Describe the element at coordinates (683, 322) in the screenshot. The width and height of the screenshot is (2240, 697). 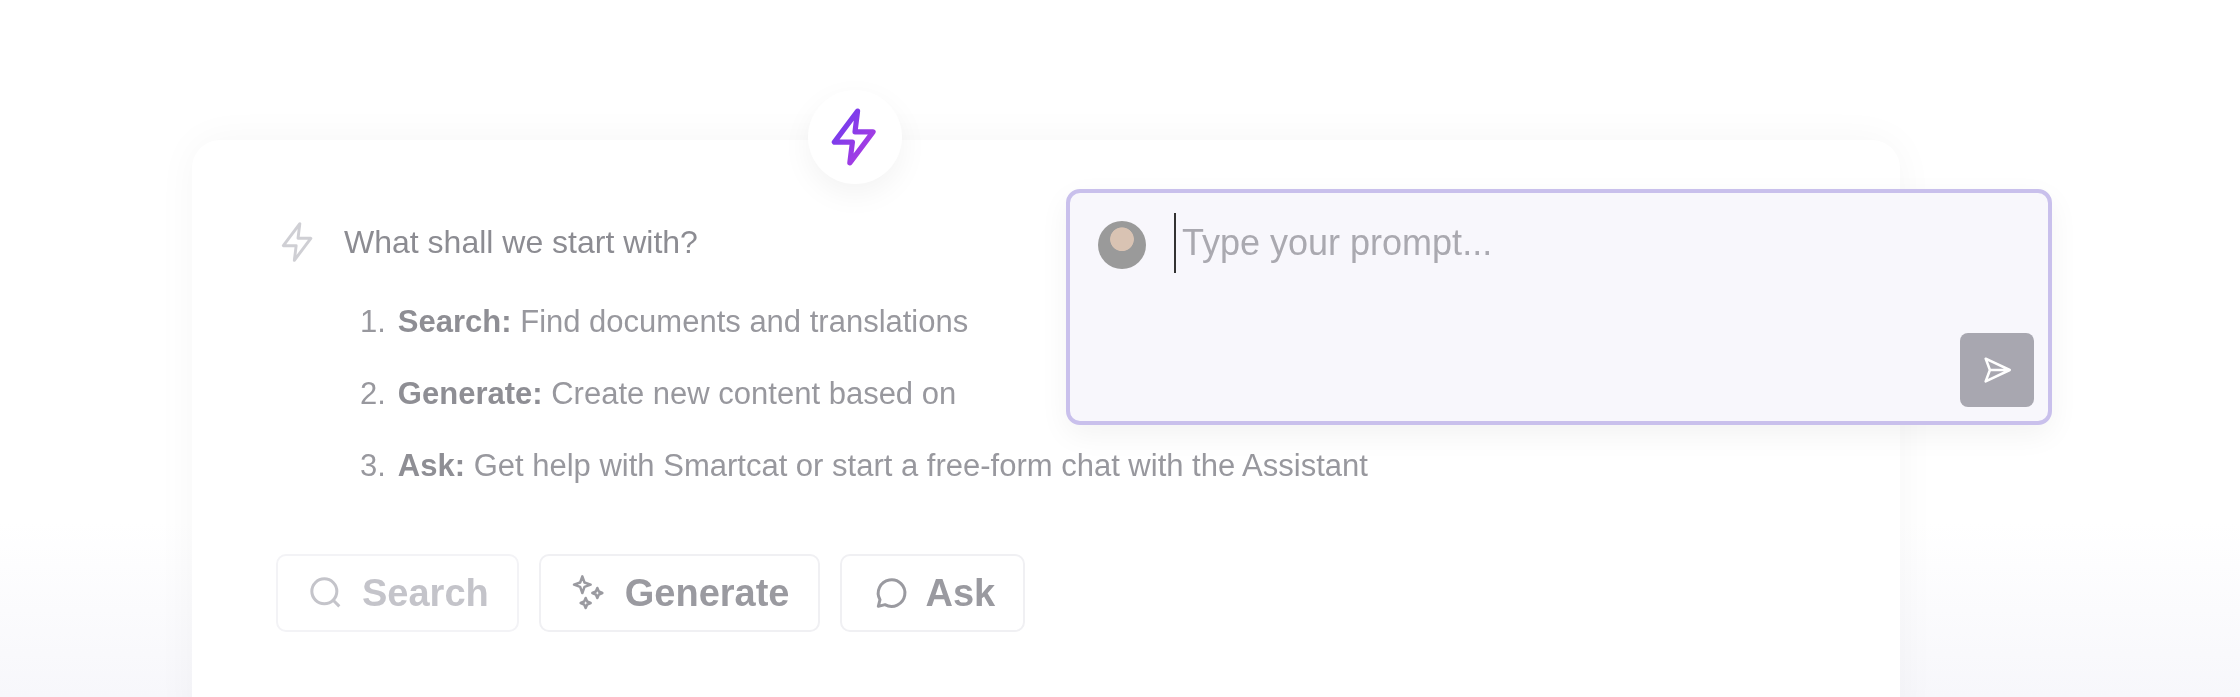
I see `option-text: Search: Find documents and translations` at that location.